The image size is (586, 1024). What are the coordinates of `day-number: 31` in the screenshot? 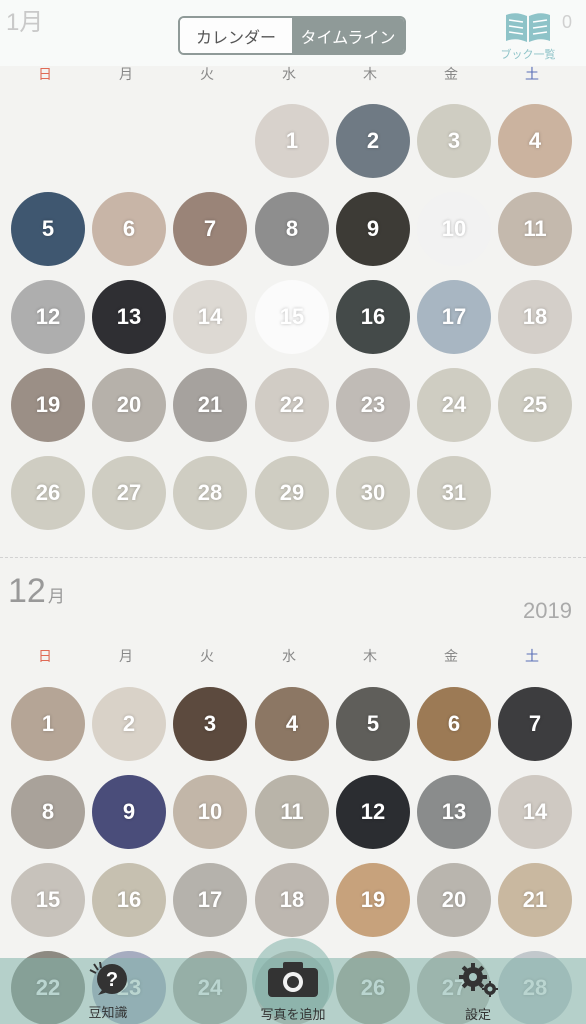 It's located at (454, 492).